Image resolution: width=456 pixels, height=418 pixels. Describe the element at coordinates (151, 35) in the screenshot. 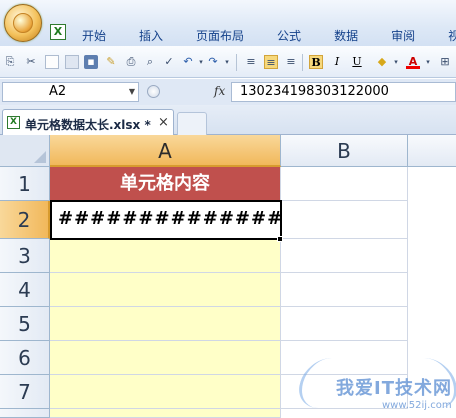

I see `menu-insert: 插入` at that location.